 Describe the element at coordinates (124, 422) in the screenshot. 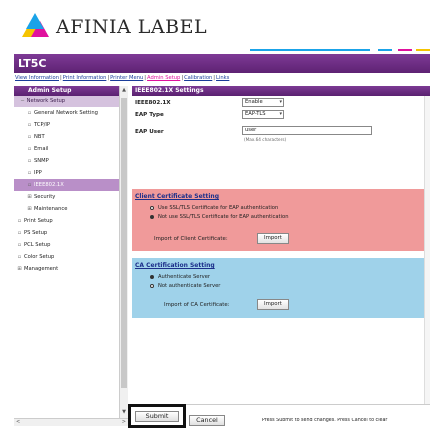

I see `scroll-right-icon: >` at that location.